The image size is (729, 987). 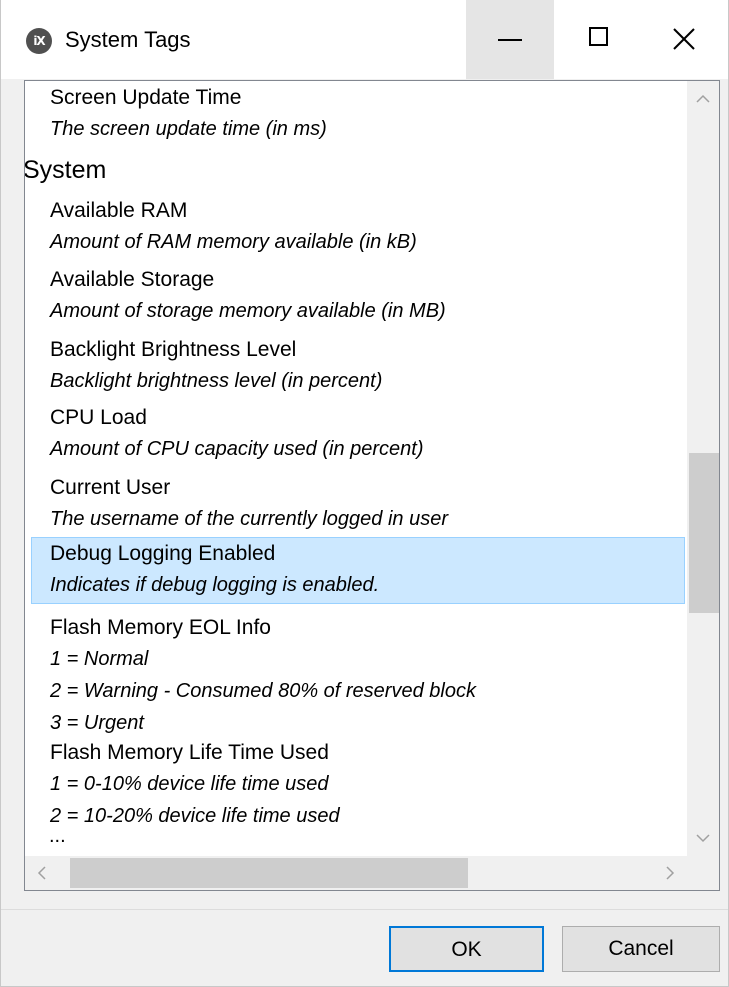 I want to click on tag-description: The screen update time (in ms), so click(x=188, y=129).